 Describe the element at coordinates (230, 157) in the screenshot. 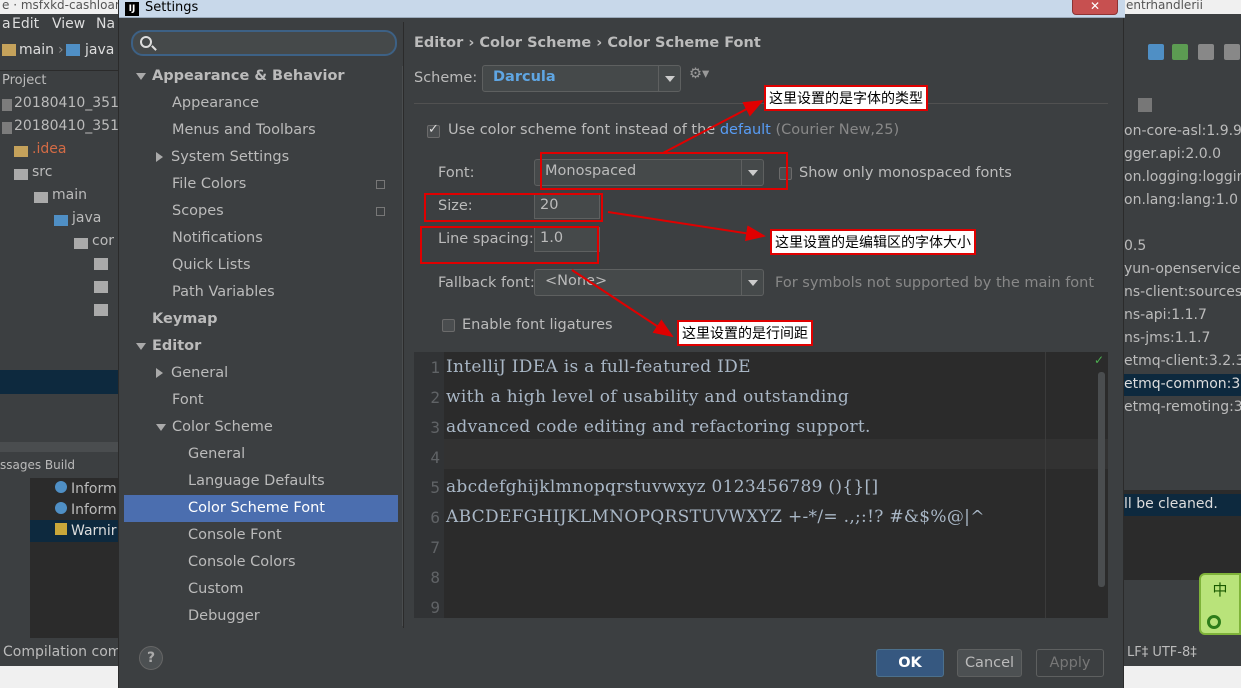

I see `settings-tree-label: System Settings` at that location.